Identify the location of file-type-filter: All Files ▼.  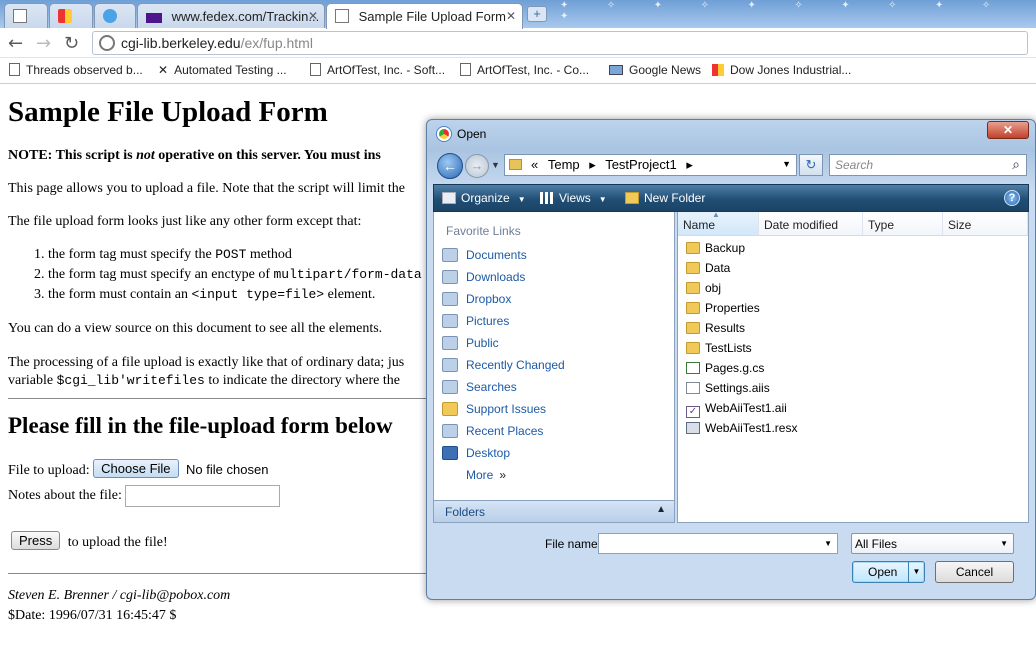
(932, 543).